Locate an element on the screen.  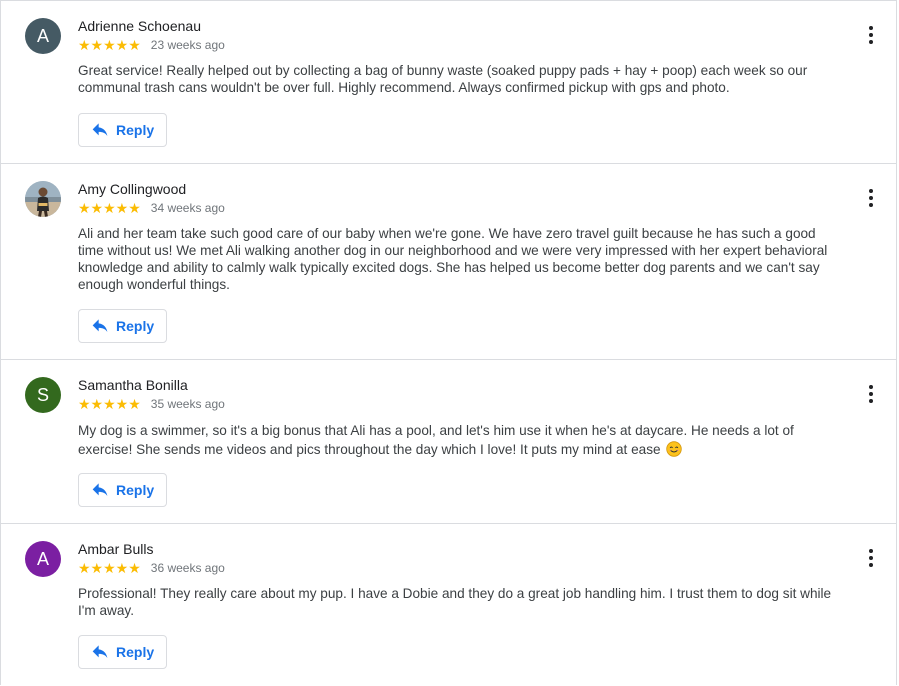
avatar is located at coordinates (43, 199).